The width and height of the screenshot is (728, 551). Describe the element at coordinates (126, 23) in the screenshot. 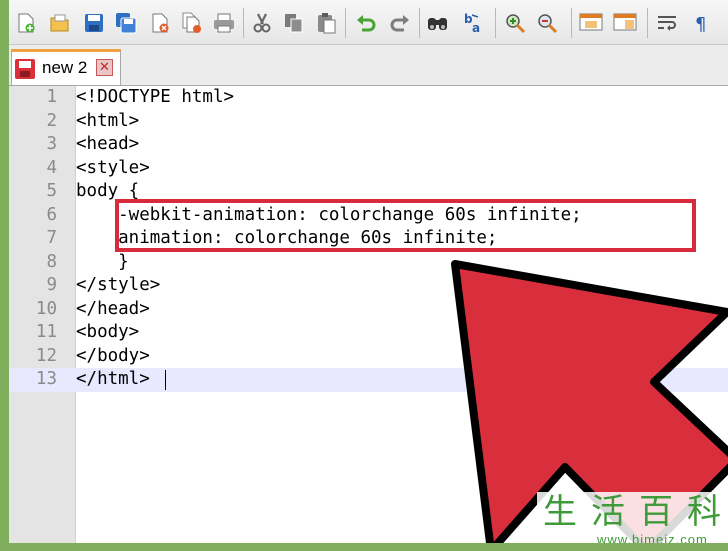

I see `save-all-icon` at that location.